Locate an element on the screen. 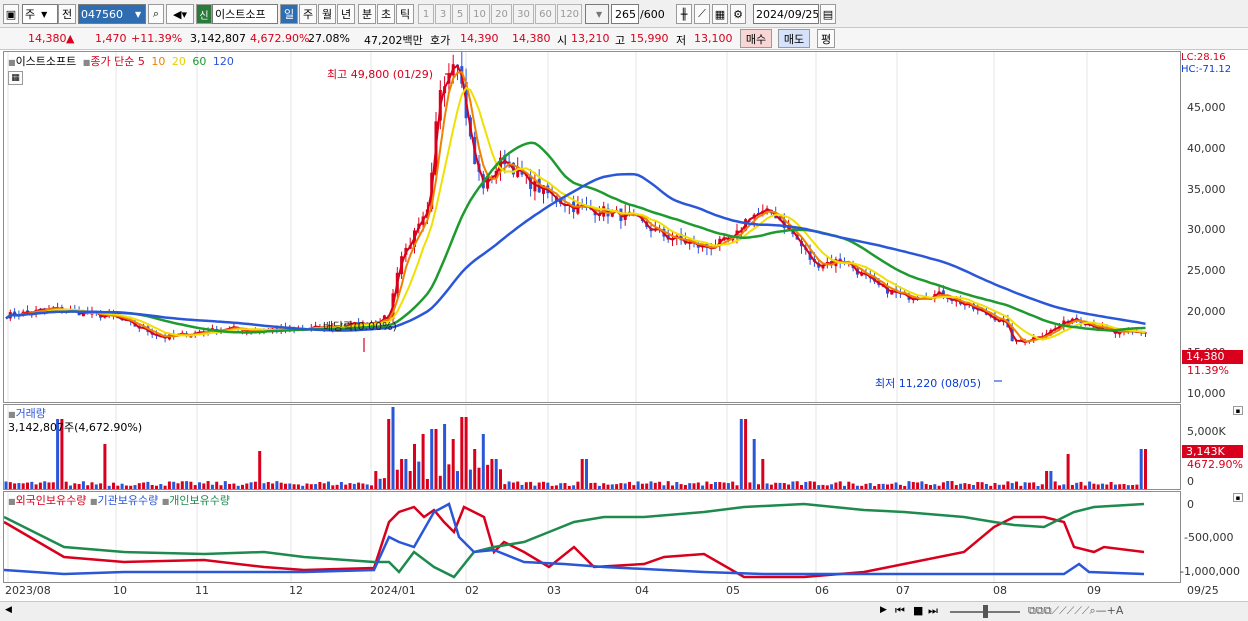 The height and width of the screenshot is (621, 1248). stock-name-field: 이스트소프 is located at coordinates (245, 14).